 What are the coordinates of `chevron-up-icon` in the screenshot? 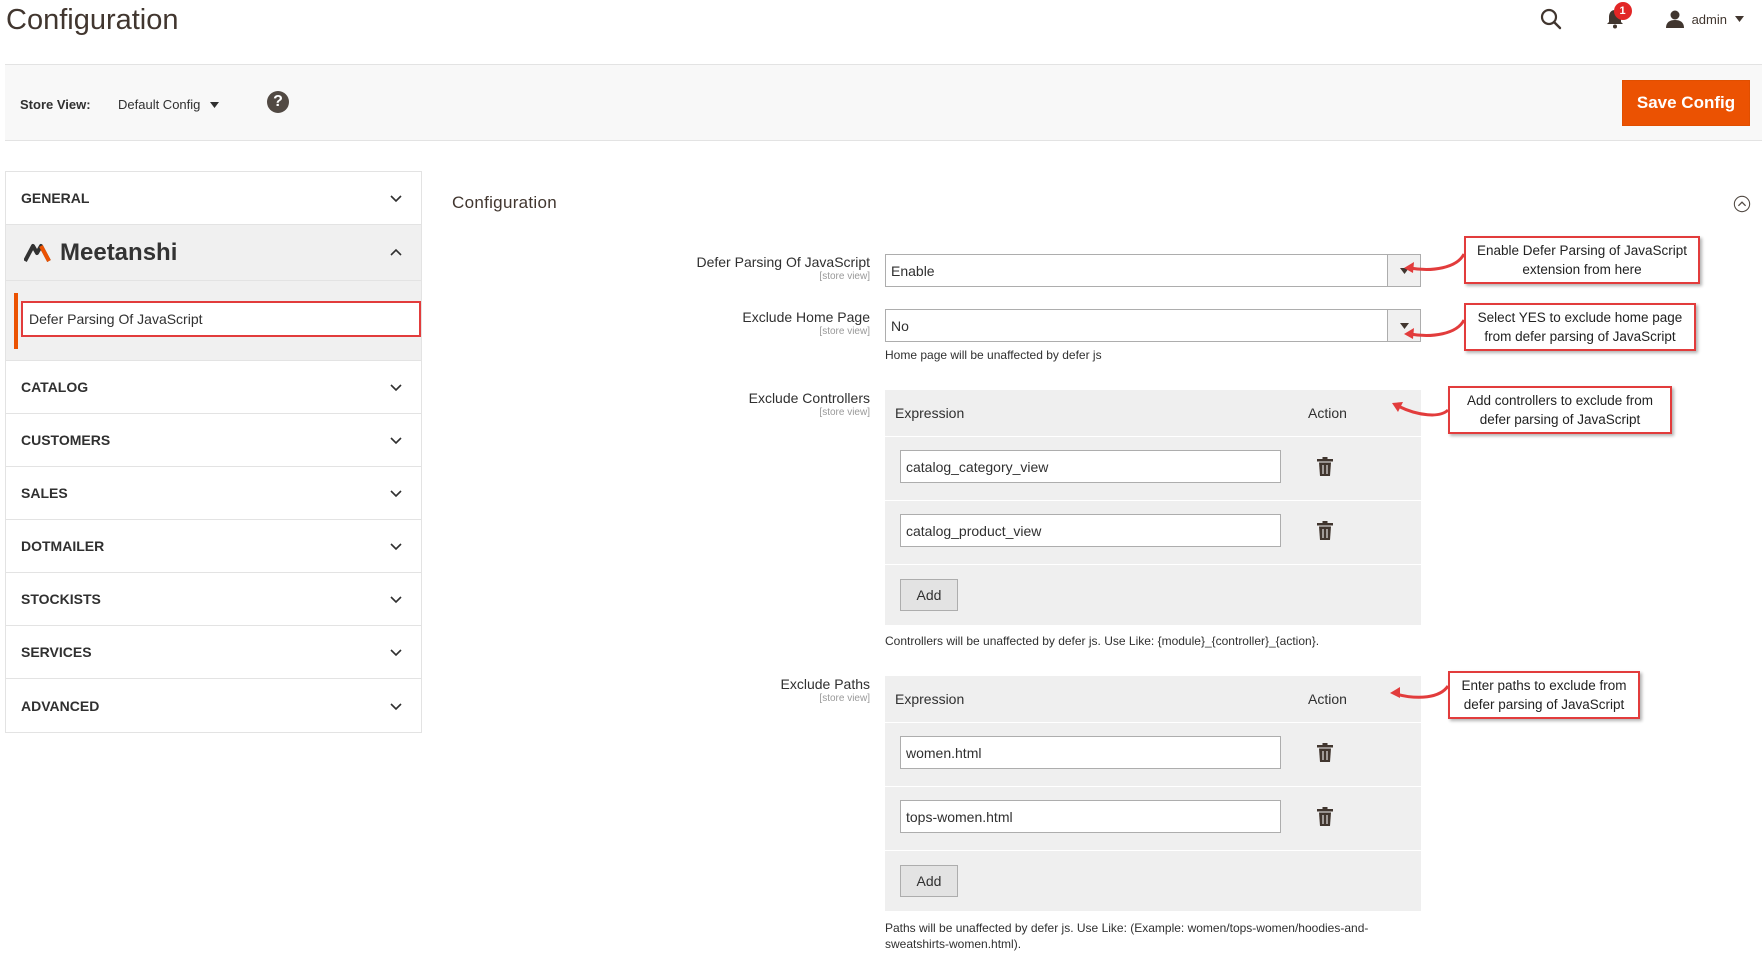 It's located at (396, 252).